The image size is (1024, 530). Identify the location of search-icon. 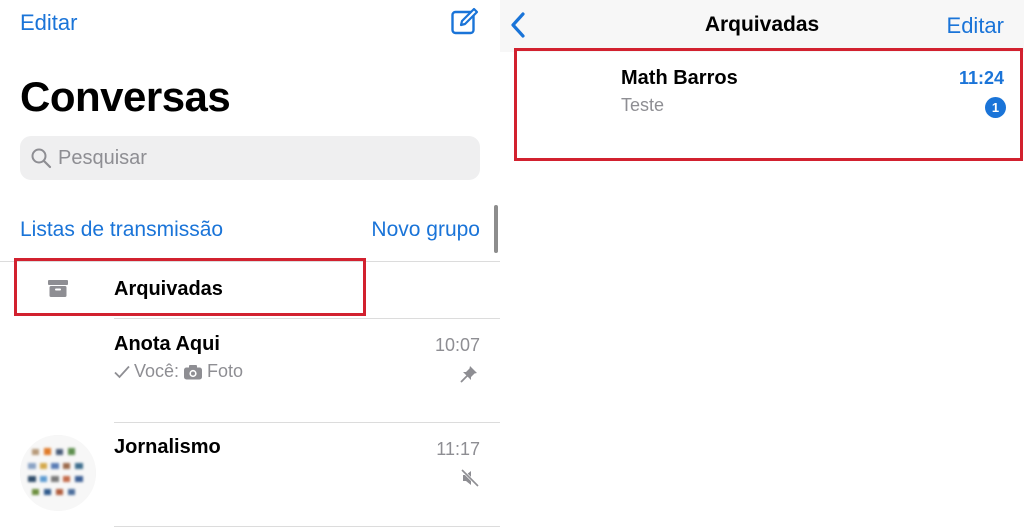
(41, 158).